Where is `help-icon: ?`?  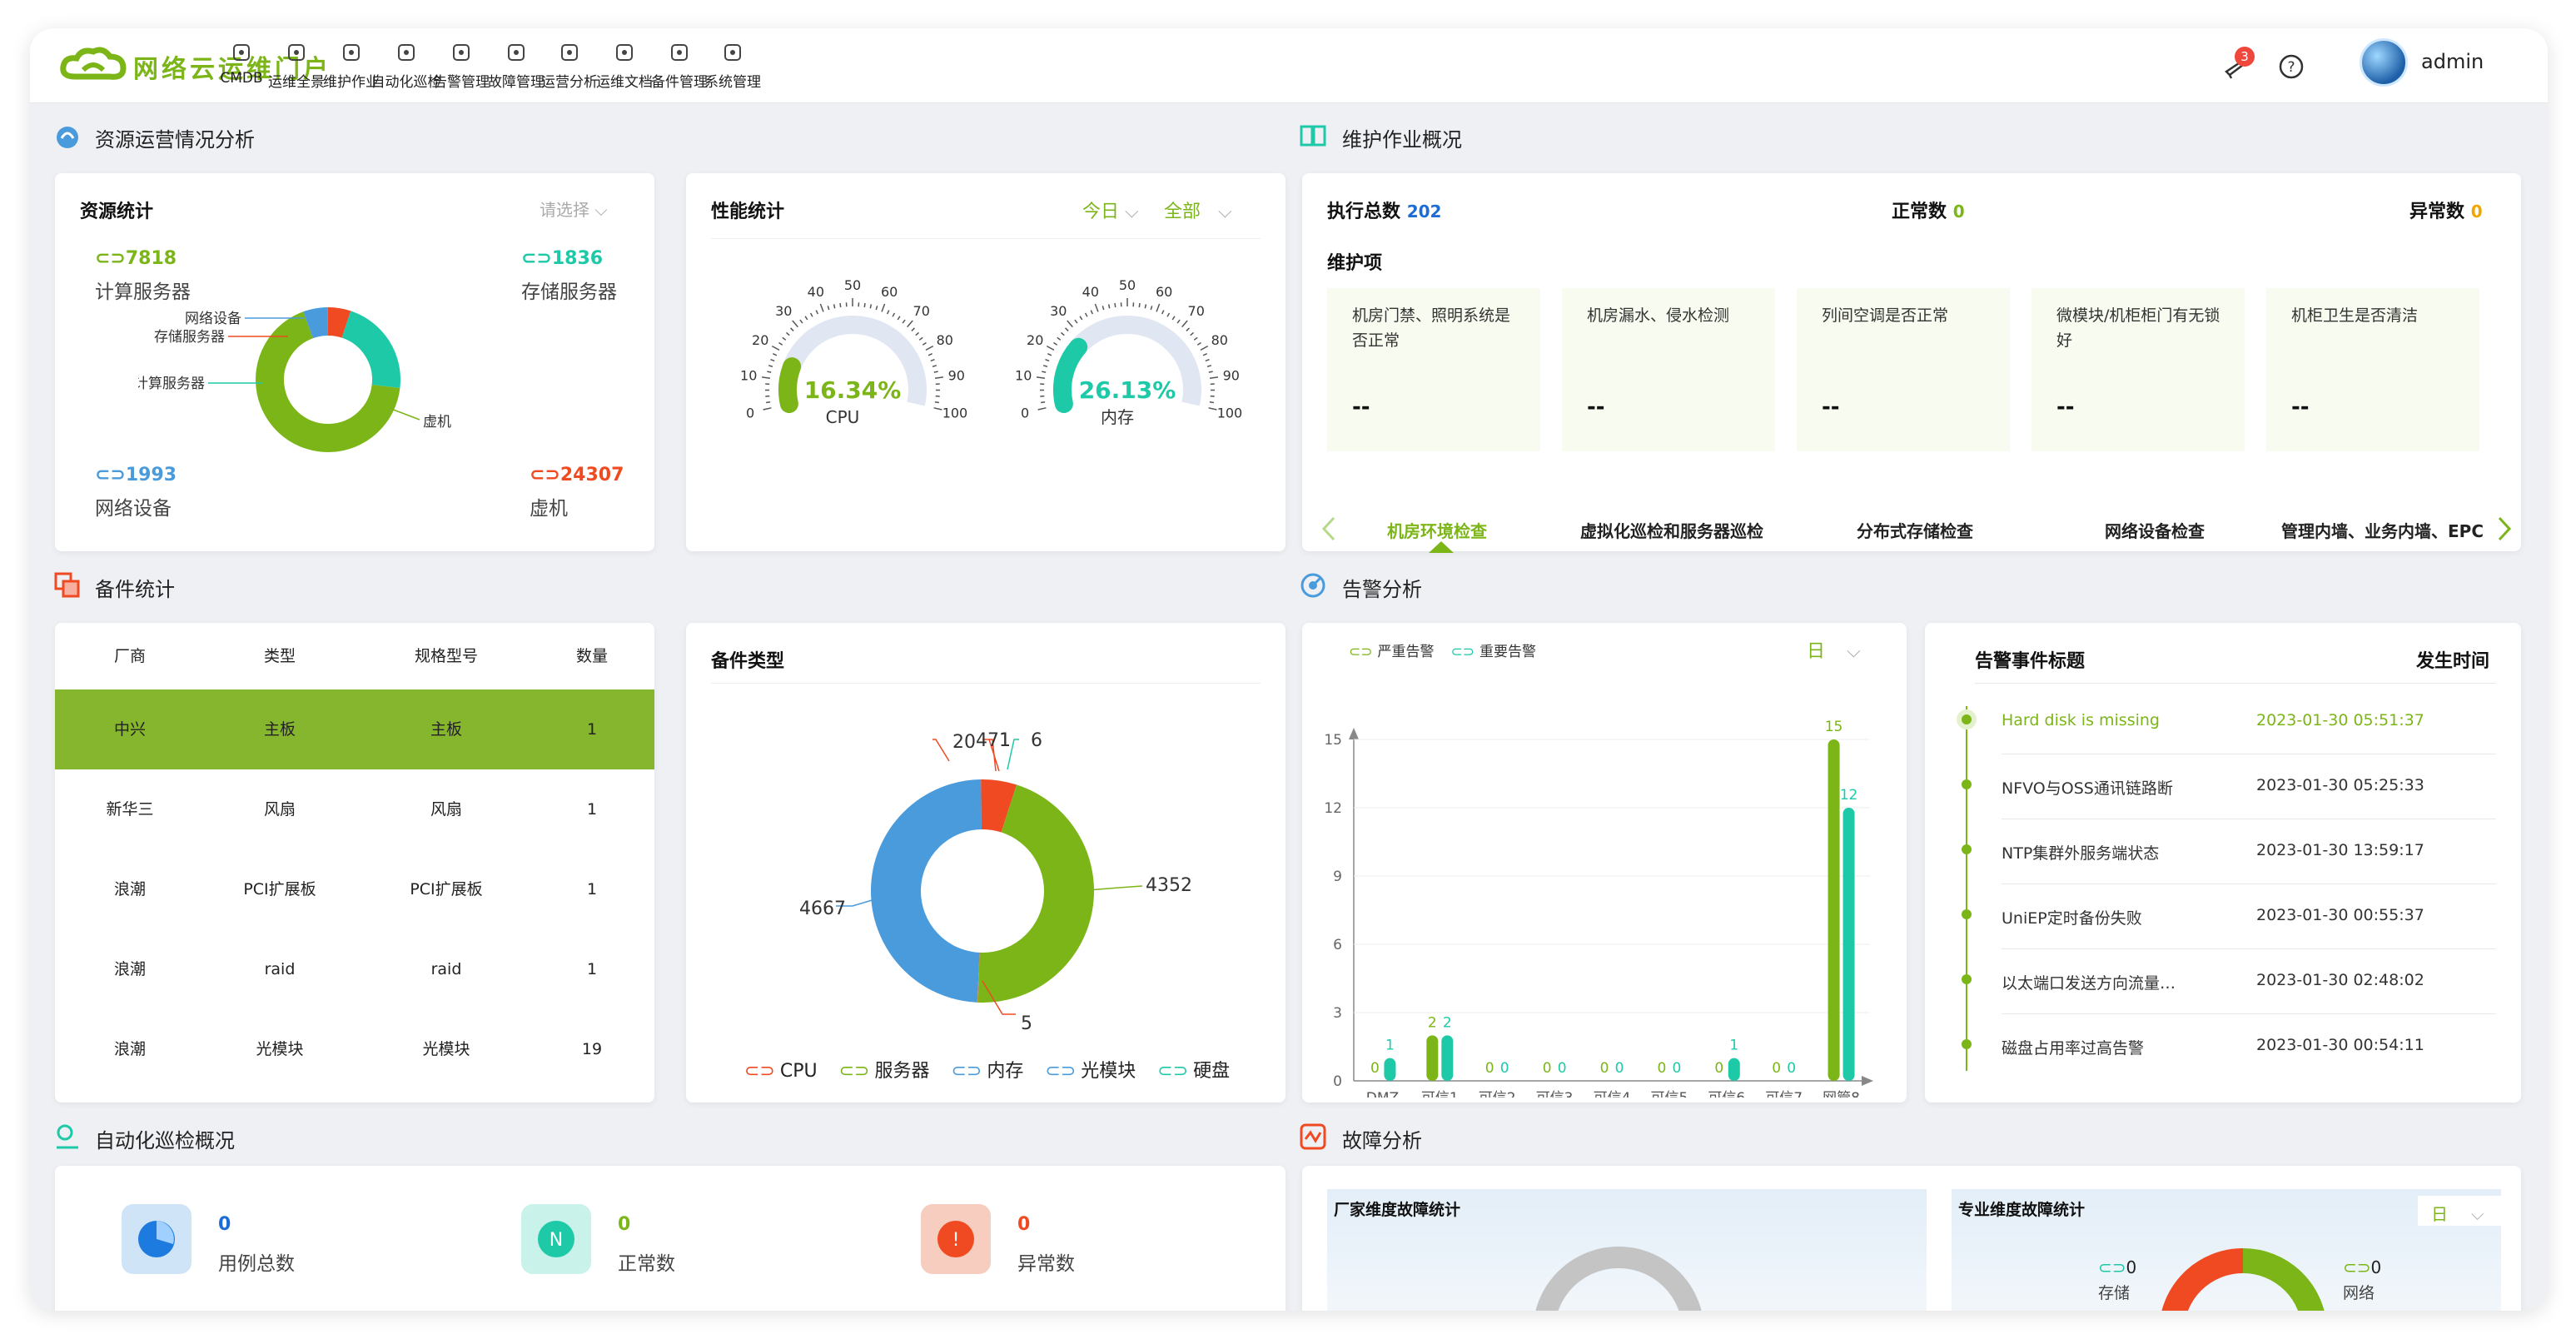 help-icon: ? is located at coordinates (2291, 66).